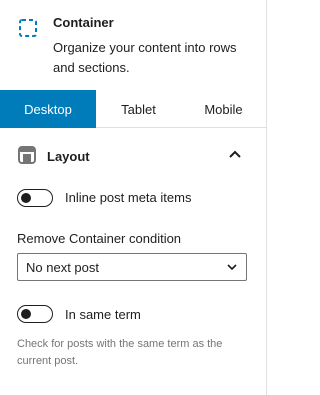  I want to click on tab-tablet: Tablet, so click(138, 109).